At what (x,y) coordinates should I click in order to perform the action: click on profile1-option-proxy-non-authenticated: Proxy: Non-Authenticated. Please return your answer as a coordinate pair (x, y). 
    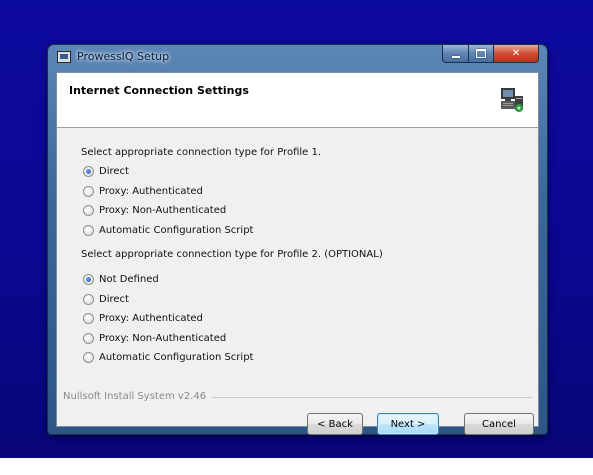
    Looking at the image, I should click on (154, 210).